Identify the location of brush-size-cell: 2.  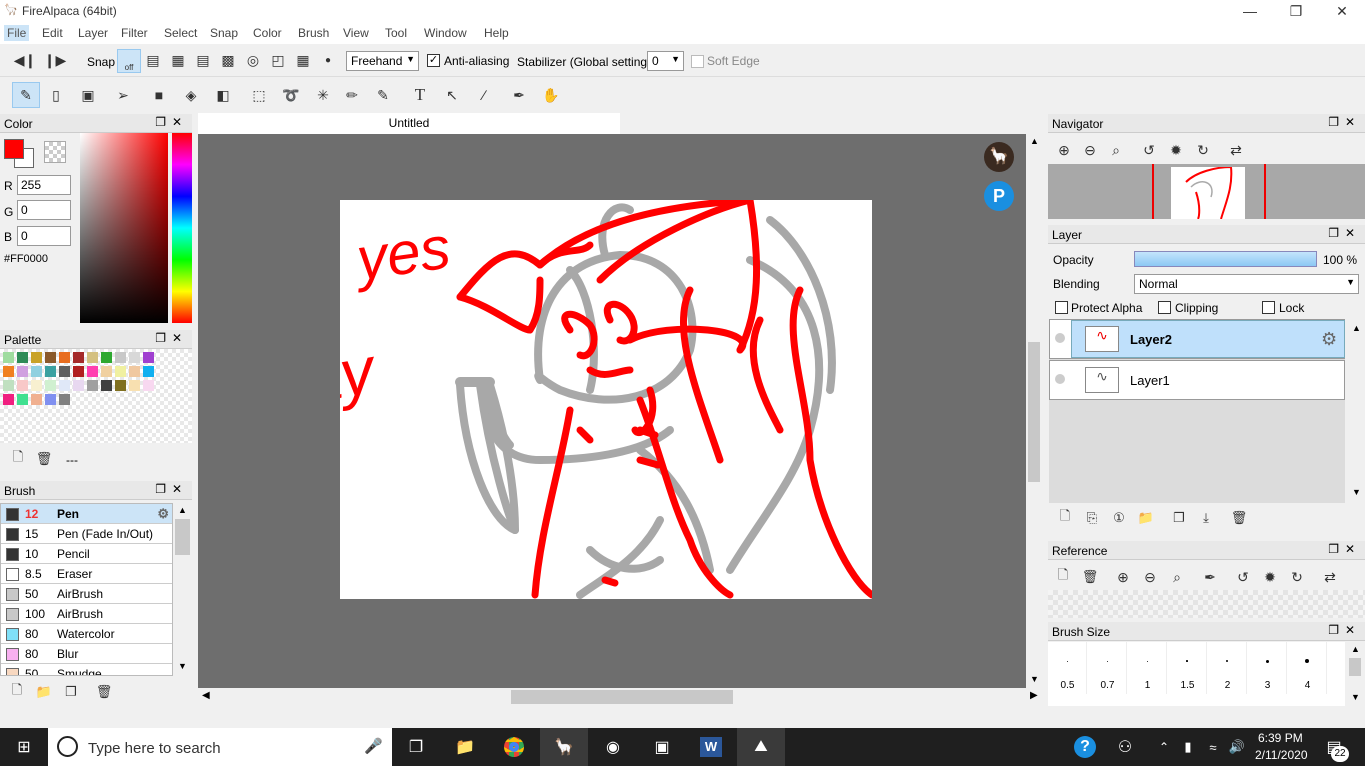
(1227, 668).